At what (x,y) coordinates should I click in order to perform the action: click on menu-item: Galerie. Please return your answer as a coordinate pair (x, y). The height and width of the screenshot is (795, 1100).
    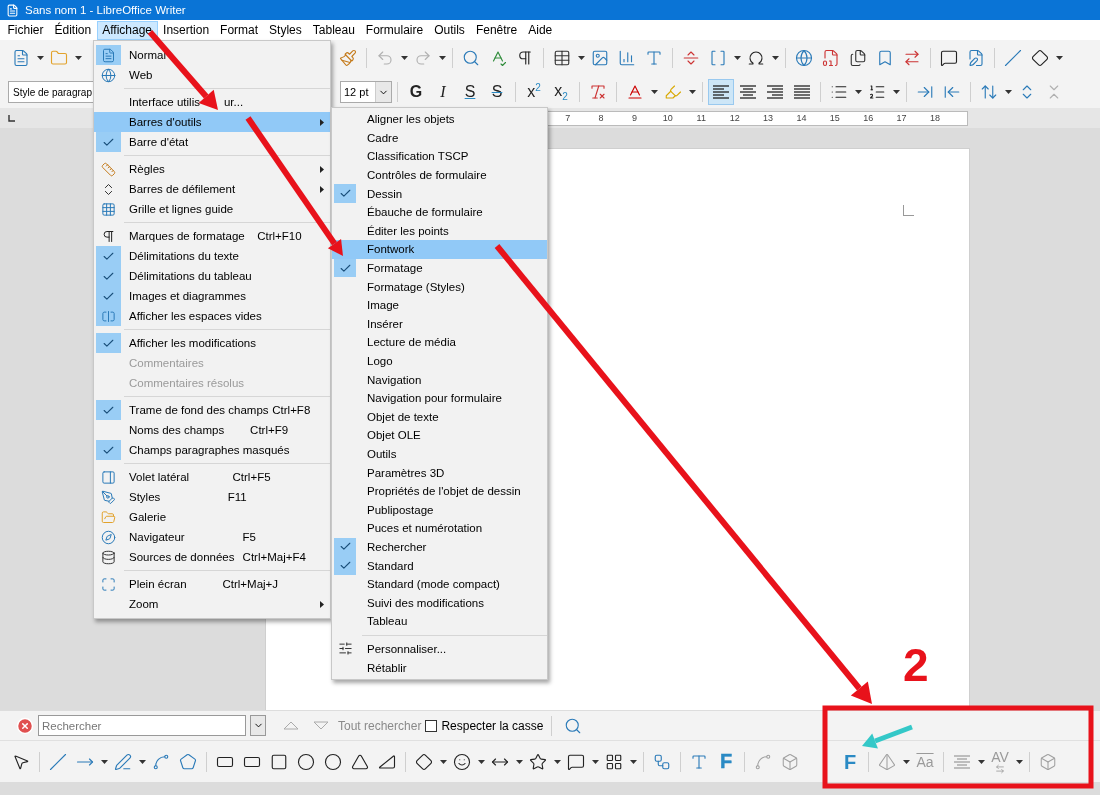
    Looking at the image, I should click on (212, 517).